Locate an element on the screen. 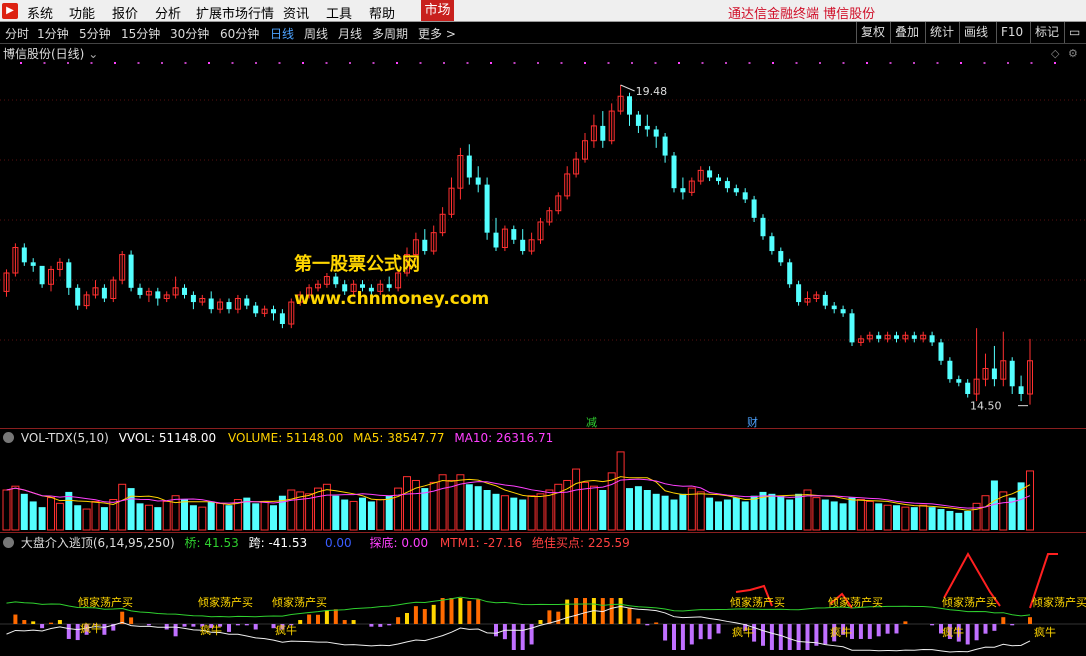  menu-item-analysis: 分析 is located at coordinates (168, 12).